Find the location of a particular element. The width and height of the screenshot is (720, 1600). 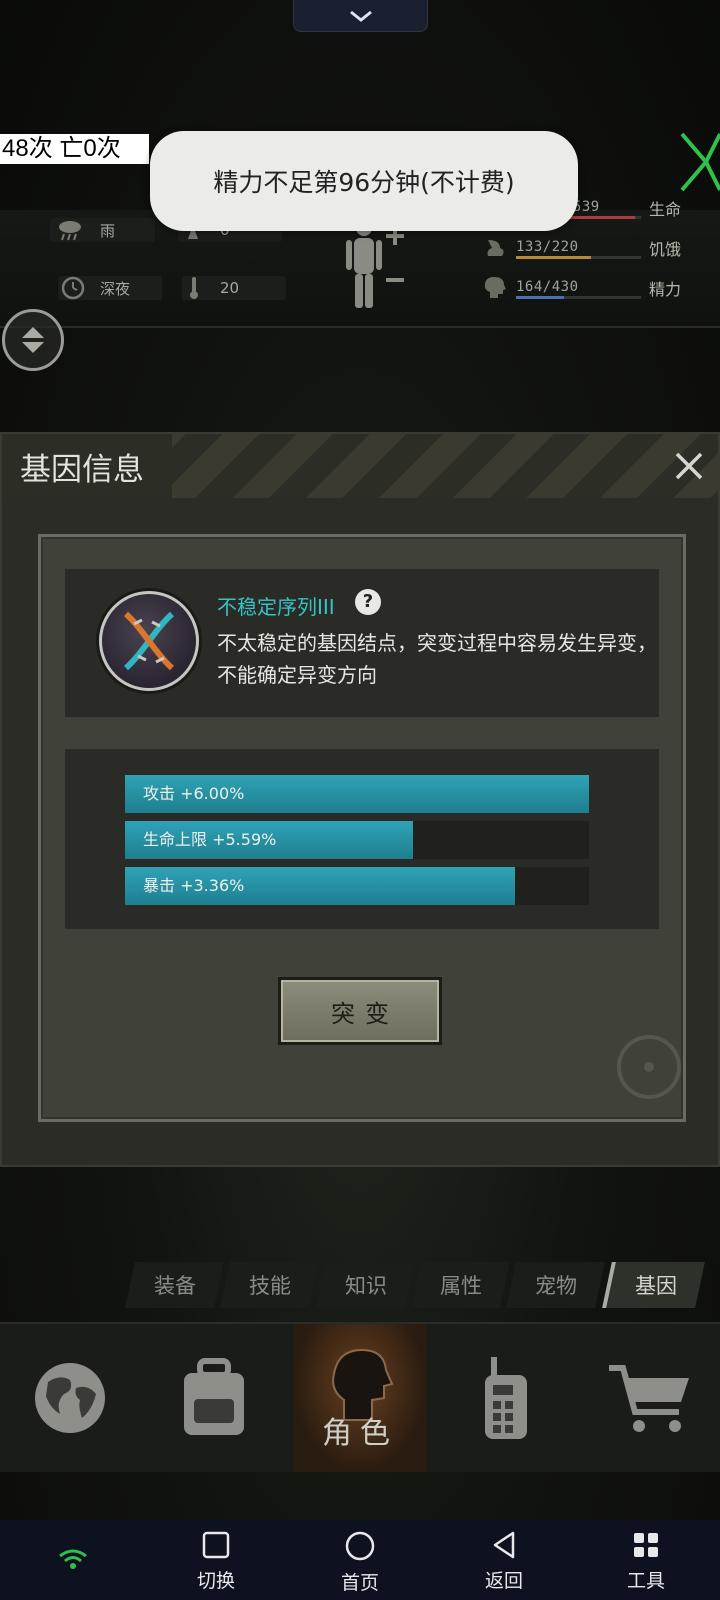

energy-bar-fill is located at coordinates (540, 297).